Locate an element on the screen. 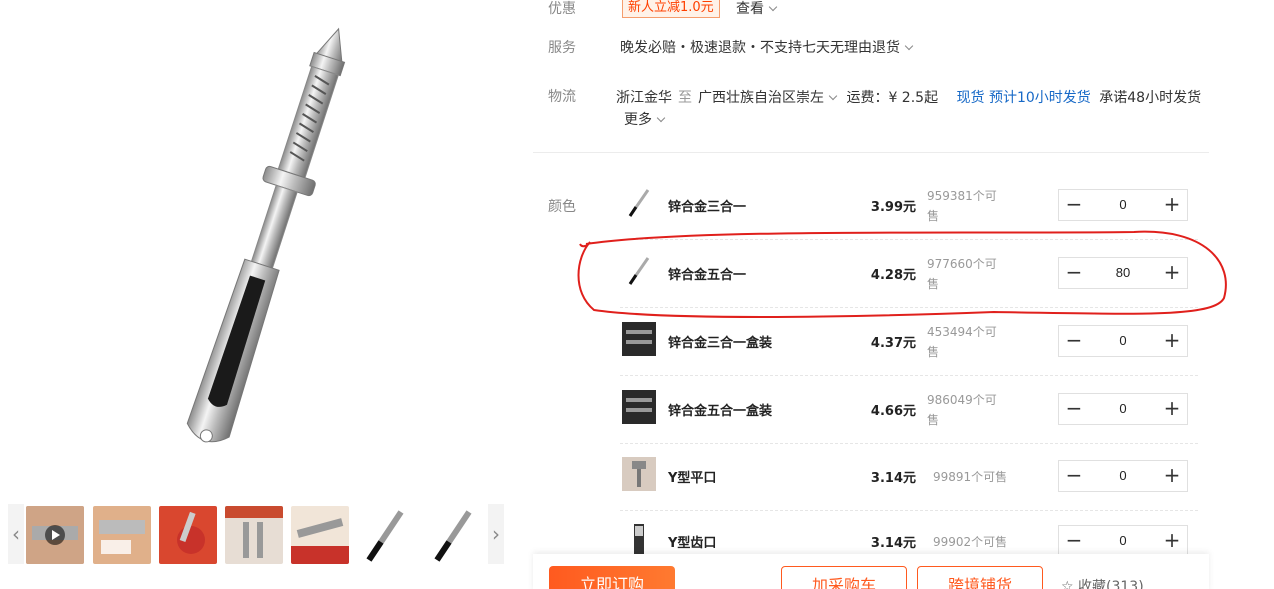 The height and width of the screenshot is (589, 1274). sku-name: Y型平口 is located at coordinates (692, 478).